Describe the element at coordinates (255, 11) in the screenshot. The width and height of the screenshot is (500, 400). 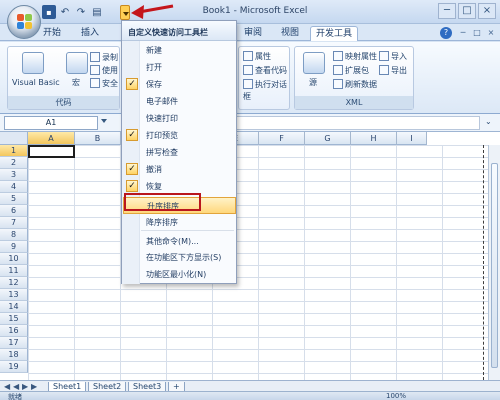
I see `window-title: Book1 - Microsoft Excel` at that location.